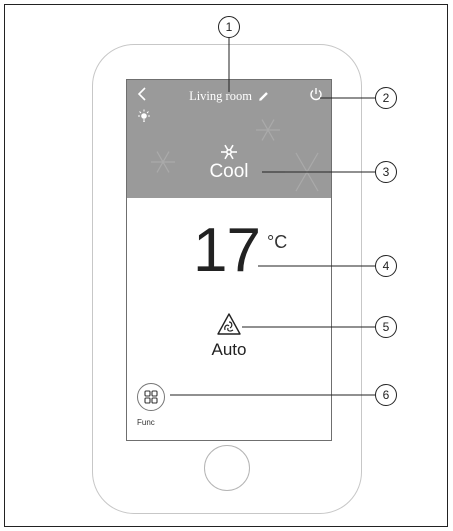 The width and height of the screenshot is (453, 531). What do you see at coordinates (386, 327) in the screenshot?
I see `callout-5: 5` at bounding box center [386, 327].